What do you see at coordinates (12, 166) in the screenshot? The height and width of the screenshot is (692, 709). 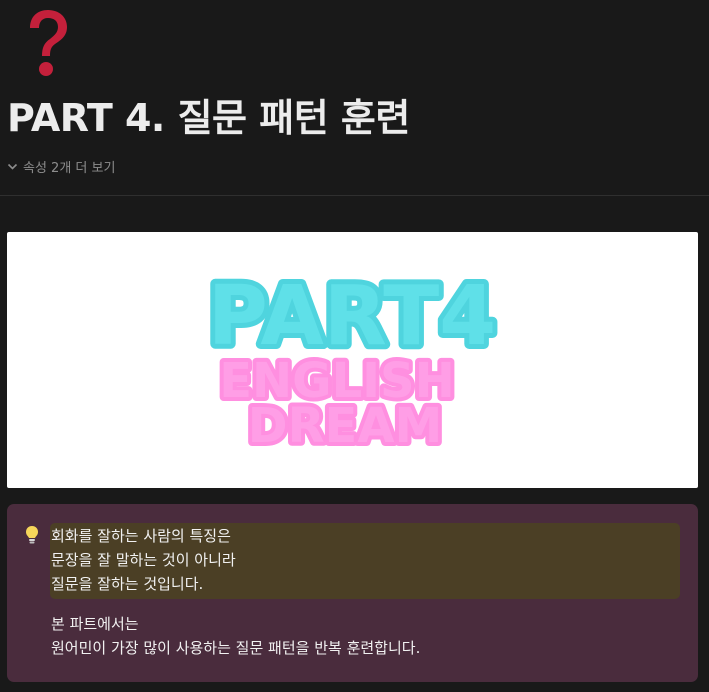 I see `chevron-down-icon` at bounding box center [12, 166].